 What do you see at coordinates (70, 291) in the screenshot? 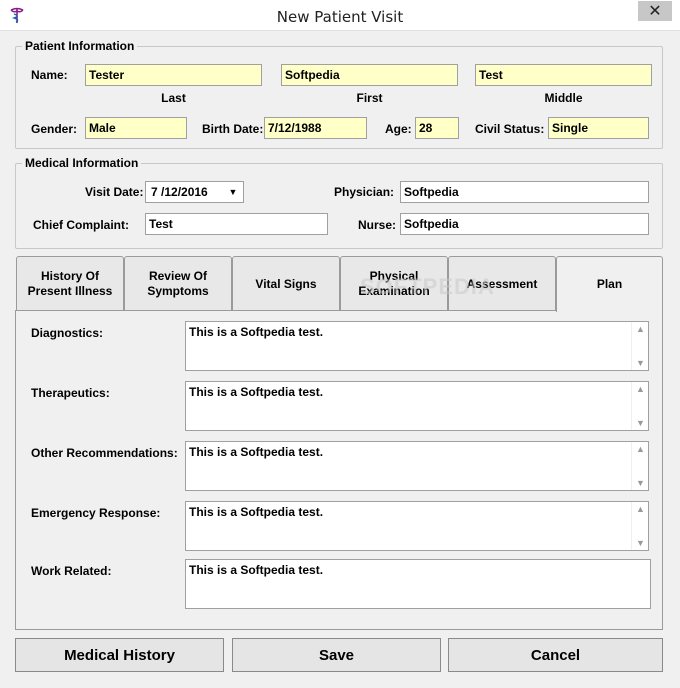
I see `tab-label: Present Illness` at bounding box center [70, 291].